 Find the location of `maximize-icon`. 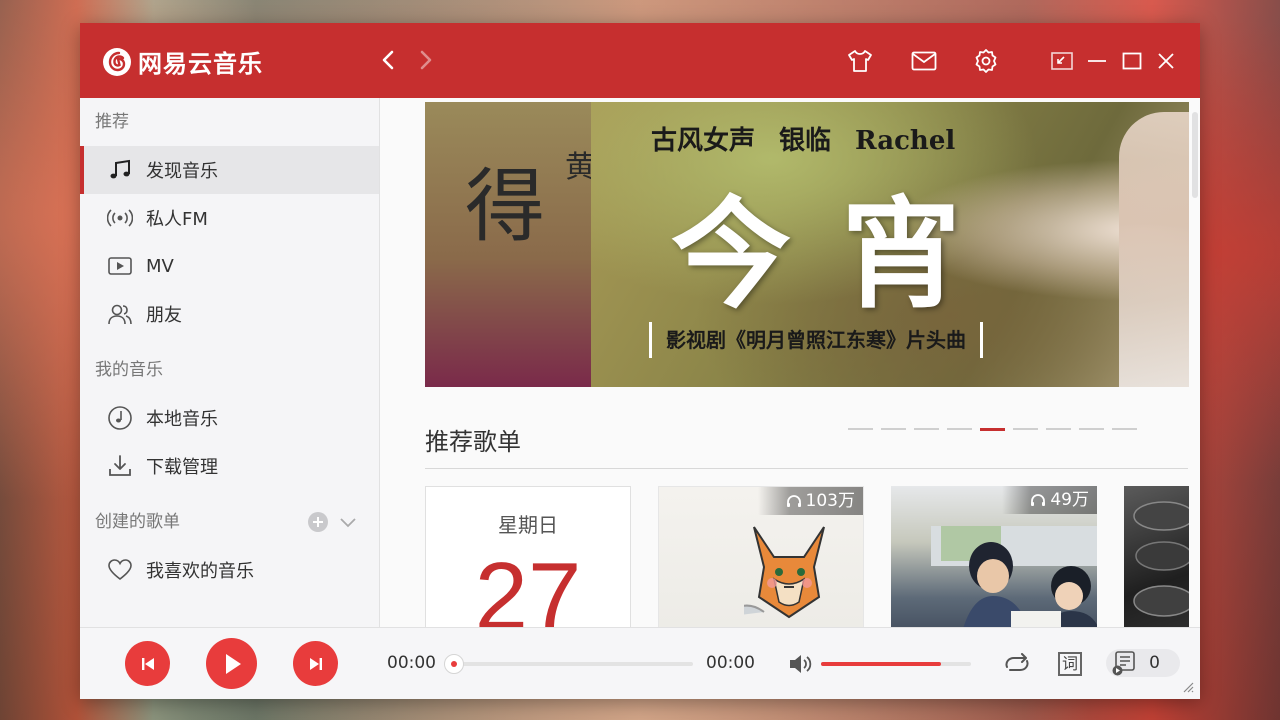

maximize-icon is located at coordinates (1132, 61).